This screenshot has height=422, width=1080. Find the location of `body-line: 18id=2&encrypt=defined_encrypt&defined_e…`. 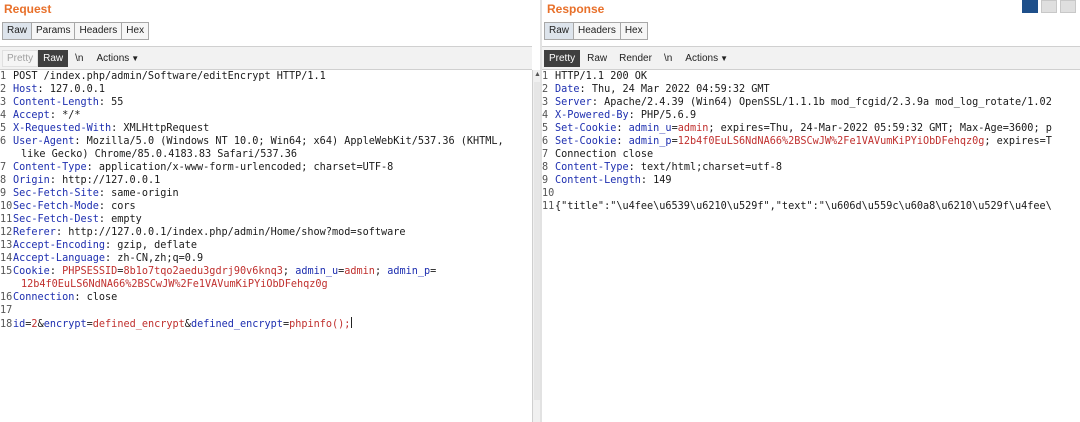

body-line: 18id=2&encrypt=defined_encrypt&defined_e… is located at coordinates (176, 323).